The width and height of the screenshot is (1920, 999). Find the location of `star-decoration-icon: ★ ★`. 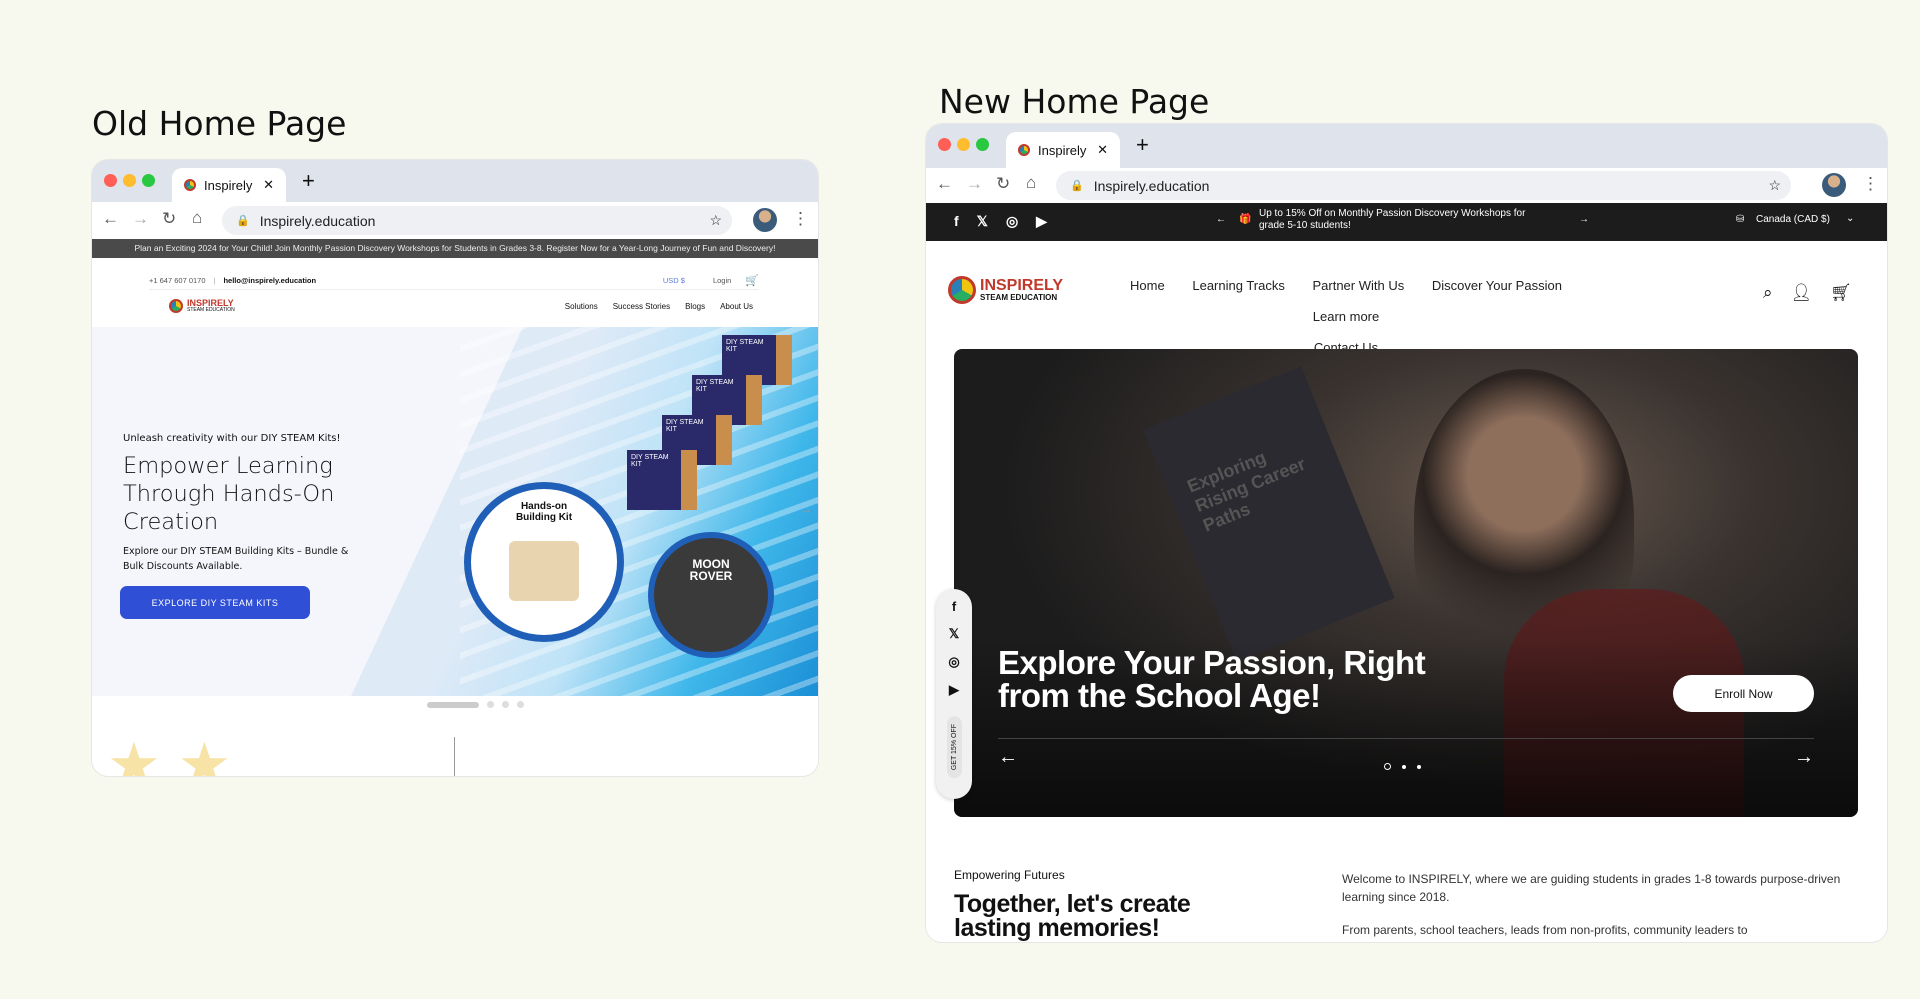

star-decoration-icon: ★ ★ is located at coordinates (169, 754).